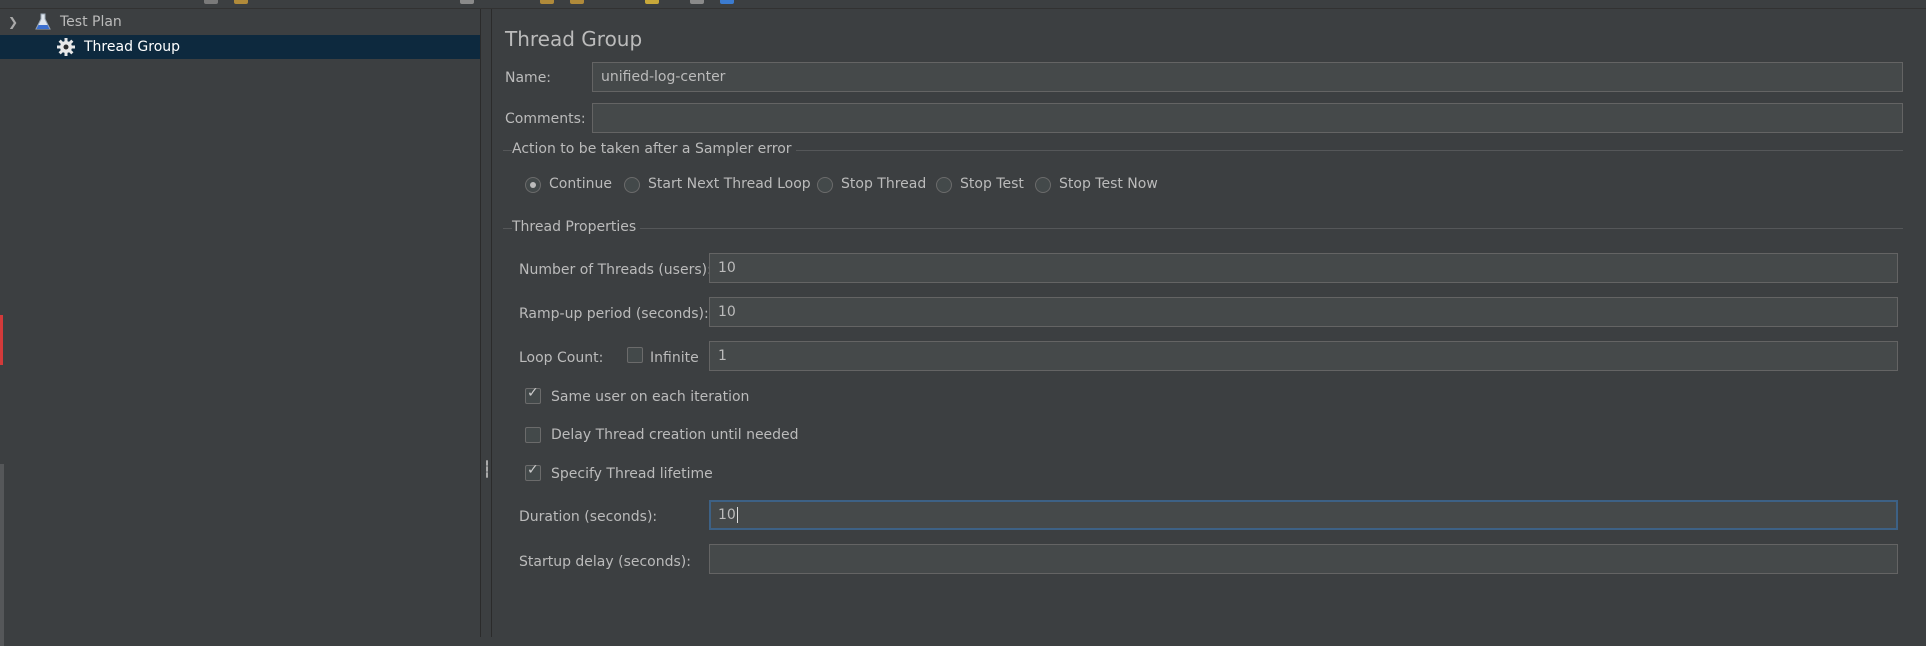 Image resolution: width=1926 pixels, height=646 pixels. Describe the element at coordinates (1303, 312) in the screenshot. I see `ramp-up-field: 10` at that location.